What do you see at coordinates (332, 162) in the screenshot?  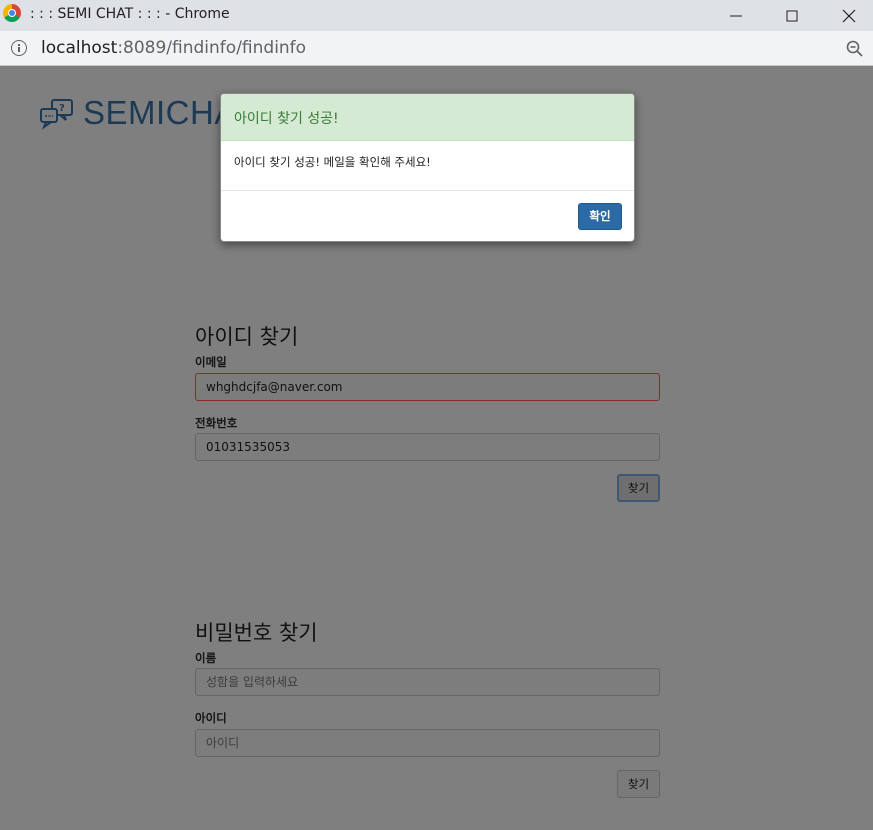 I see `modal-message: 아이디 찾기 성공! 메일을 확인해 주세요!` at bounding box center [332, 162].